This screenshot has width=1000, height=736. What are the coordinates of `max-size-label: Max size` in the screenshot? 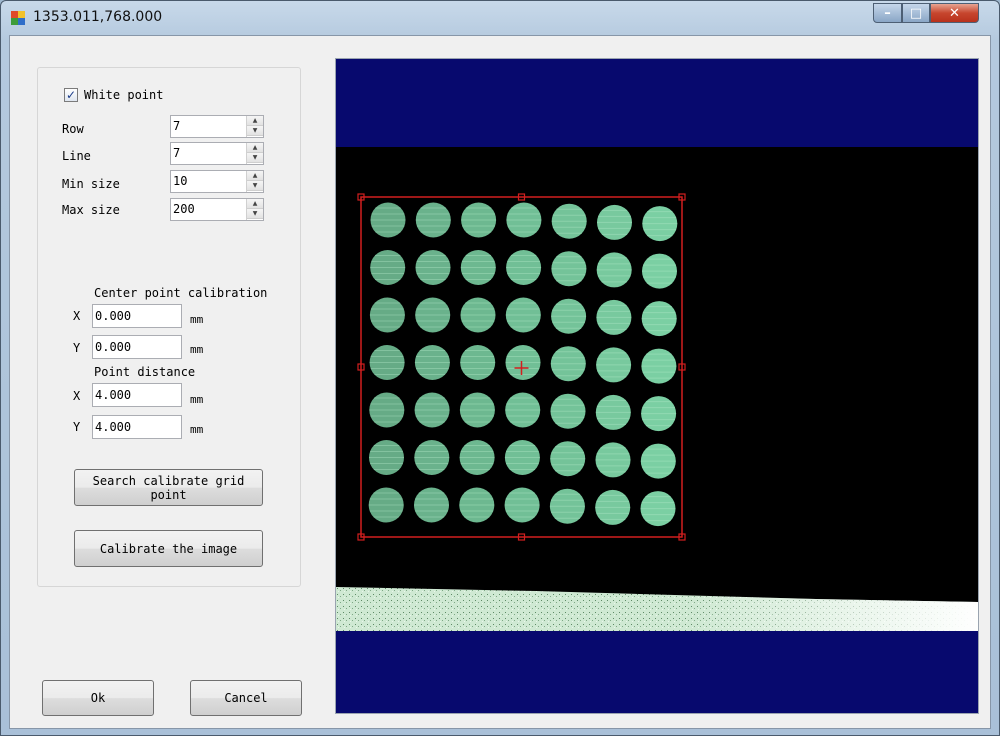 It's located at (91, 210).